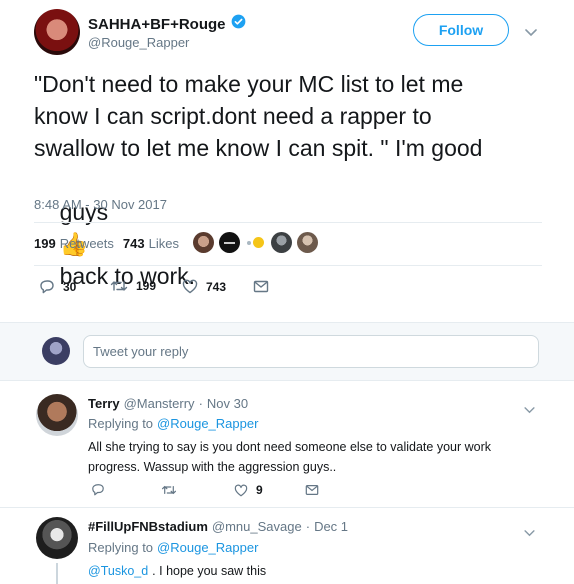 The width and height of the screenshot is (574, 584). Describe the element at coordinates (209, 571) in the screenshot. I see `reply-text-fragment: . I hope you saw this` at that location.